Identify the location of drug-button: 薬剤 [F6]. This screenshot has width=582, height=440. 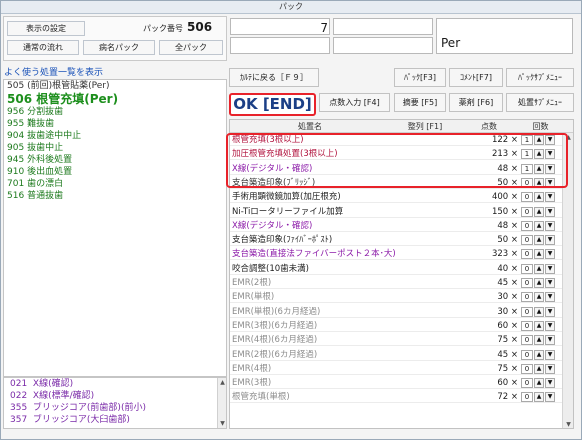
(476, 102).